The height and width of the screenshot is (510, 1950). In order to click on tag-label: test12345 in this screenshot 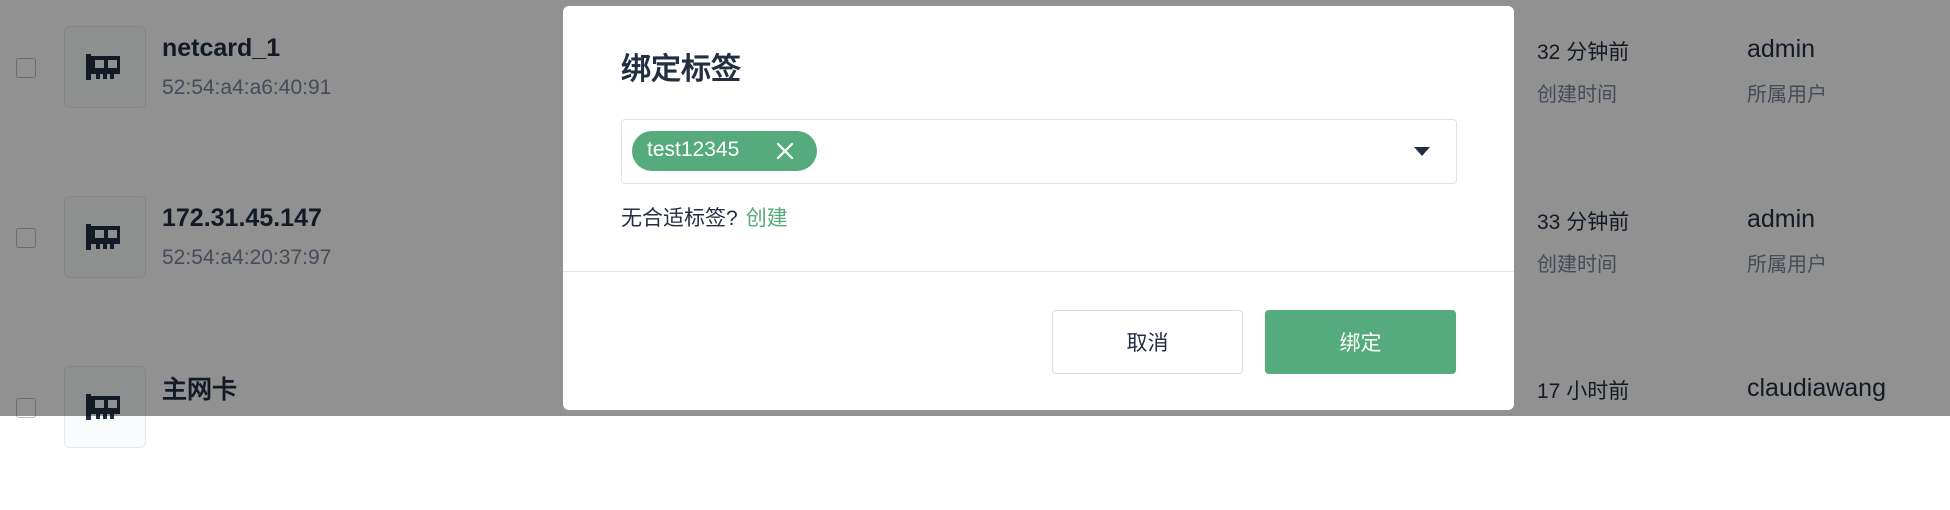, I will do `click(693, 149)`.